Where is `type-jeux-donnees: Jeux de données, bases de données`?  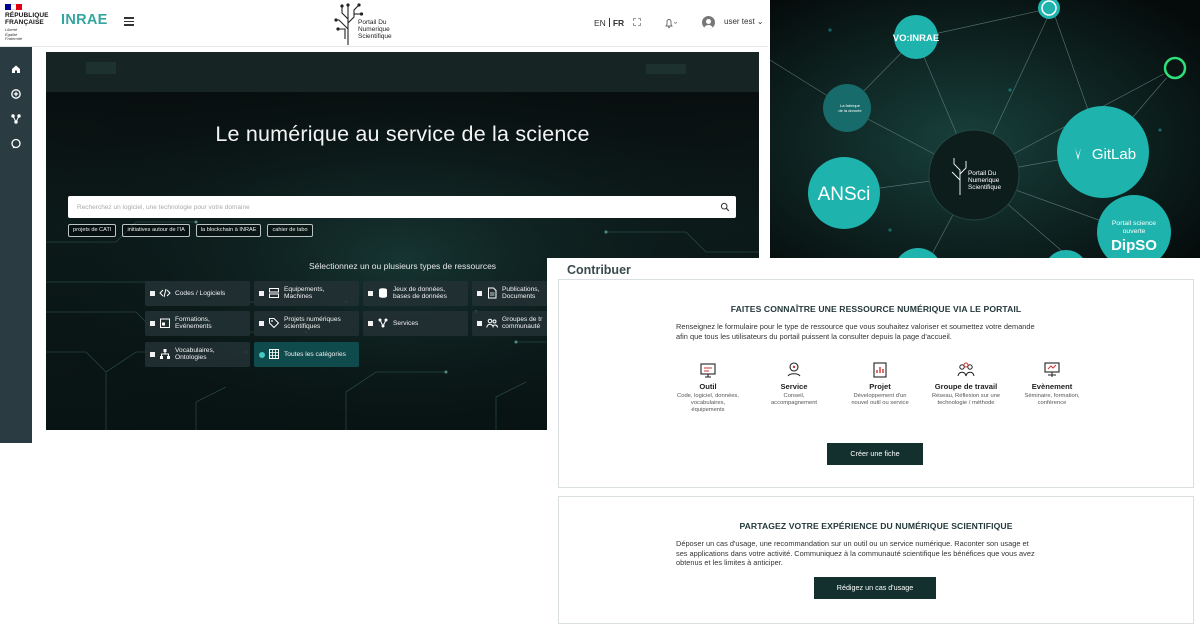 type-jeux-donnees: Jeux de données, bases de données is located at coordinates (415, 293).